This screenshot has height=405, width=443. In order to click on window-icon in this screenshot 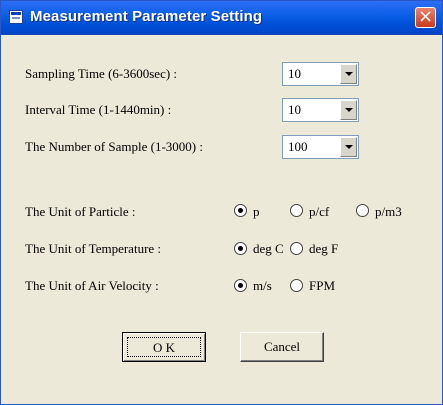, I will do `click(16, 17)`.